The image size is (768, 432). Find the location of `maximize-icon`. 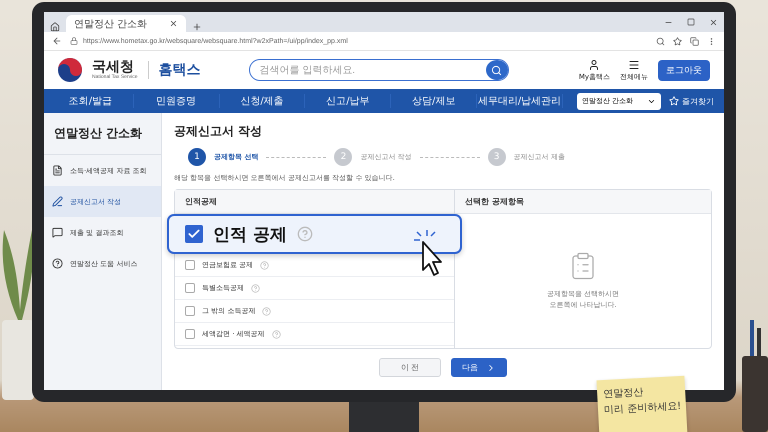

maximize-icon is located at coordinates (691, 22).